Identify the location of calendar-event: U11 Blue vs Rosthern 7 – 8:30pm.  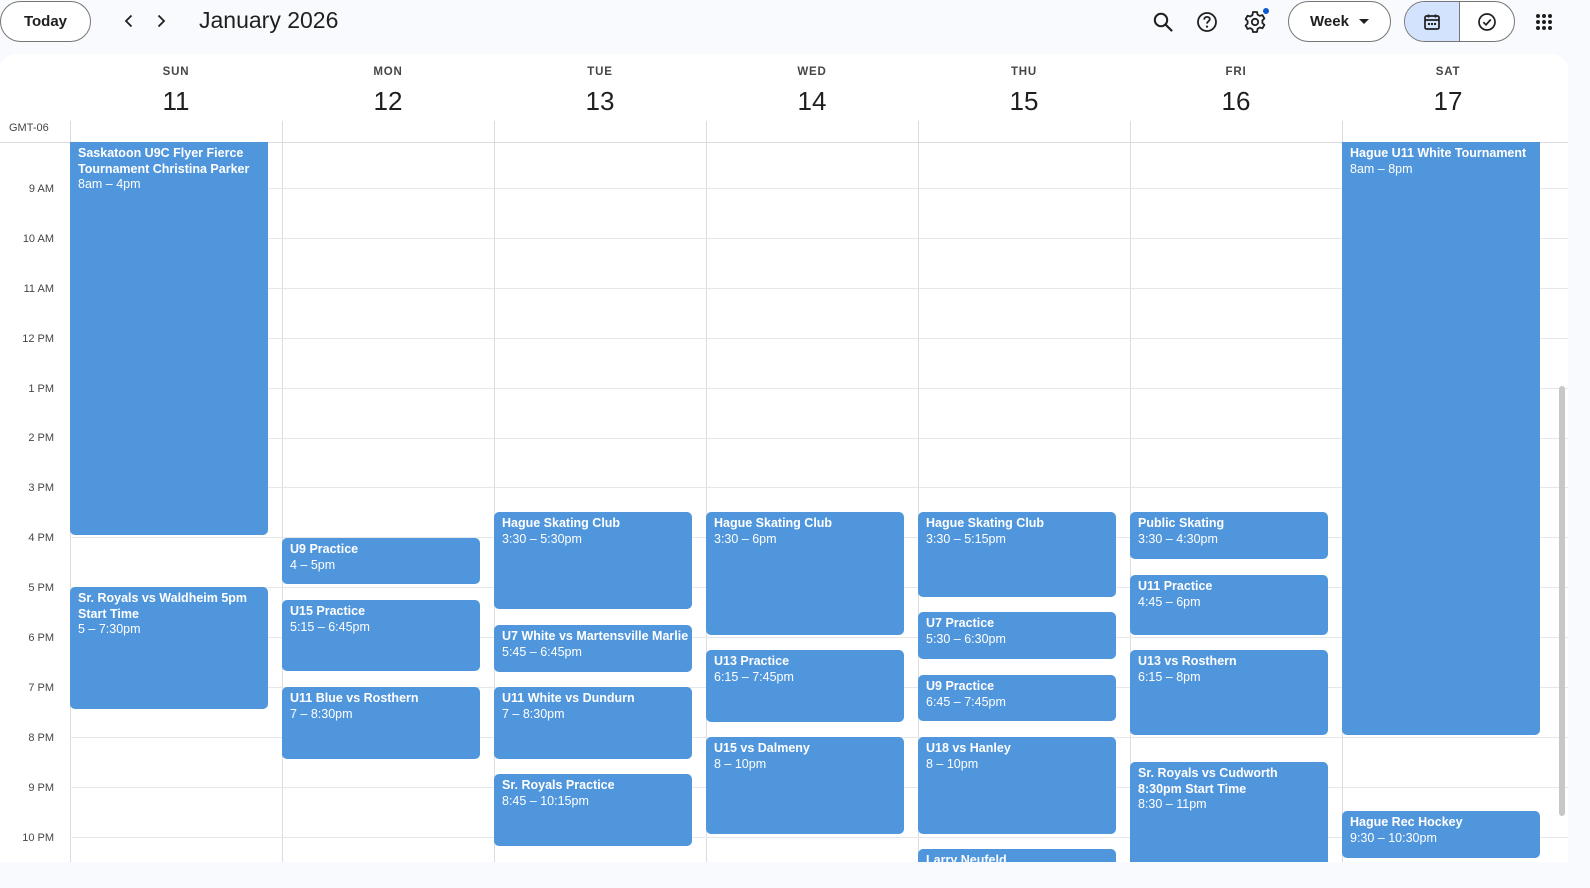
(381, 723).